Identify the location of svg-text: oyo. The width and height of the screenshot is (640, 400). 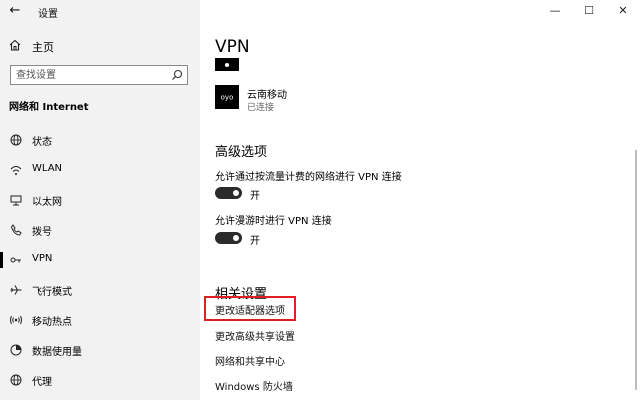
(227, 98).